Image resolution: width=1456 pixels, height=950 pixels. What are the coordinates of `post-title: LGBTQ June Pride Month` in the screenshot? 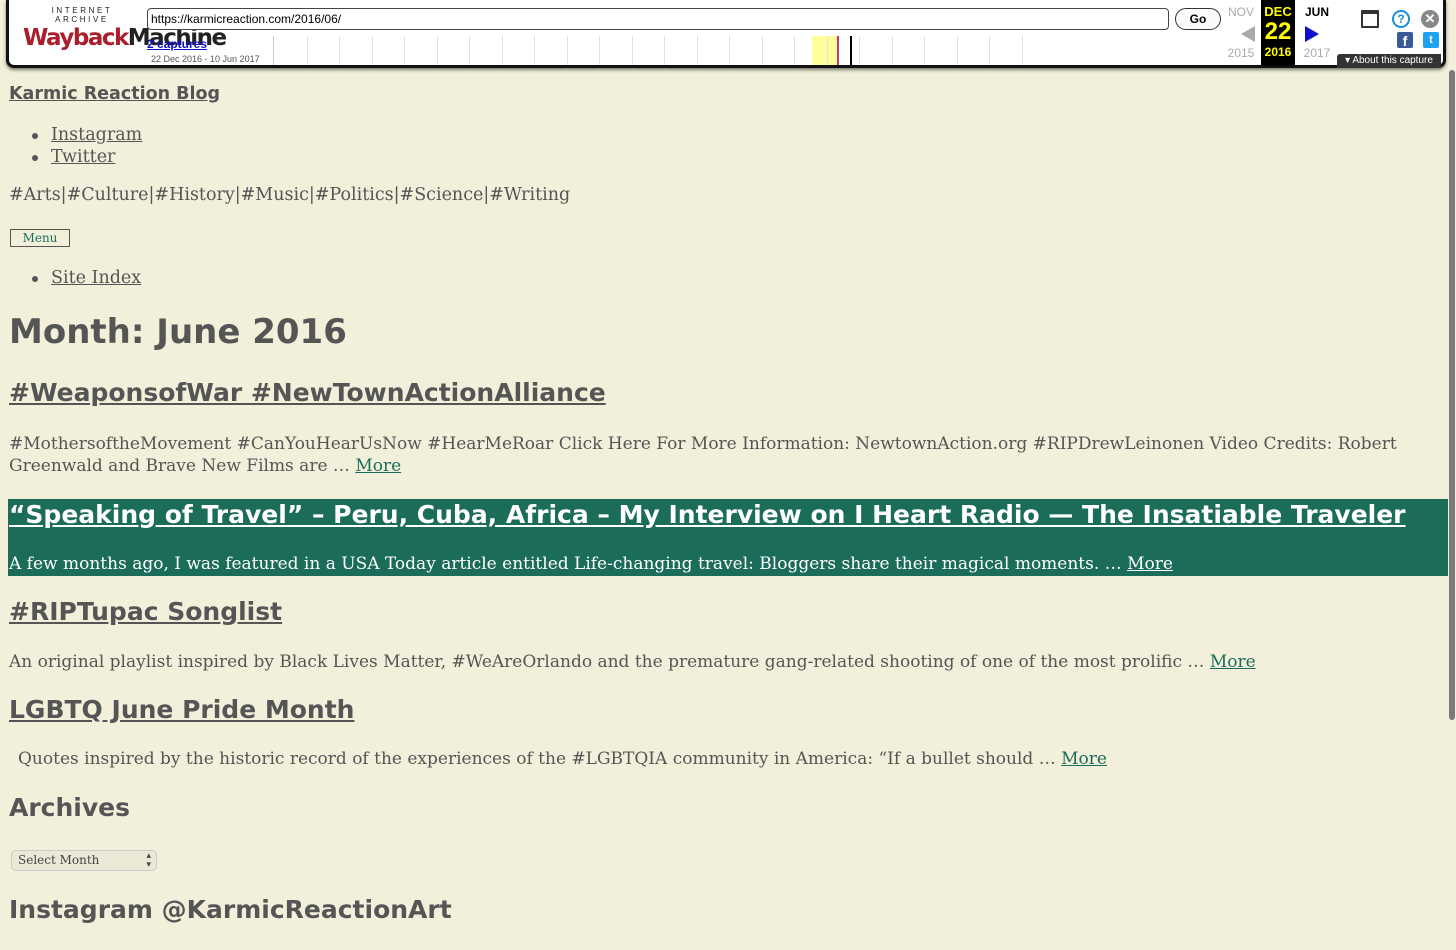 It's located at (181, 709).